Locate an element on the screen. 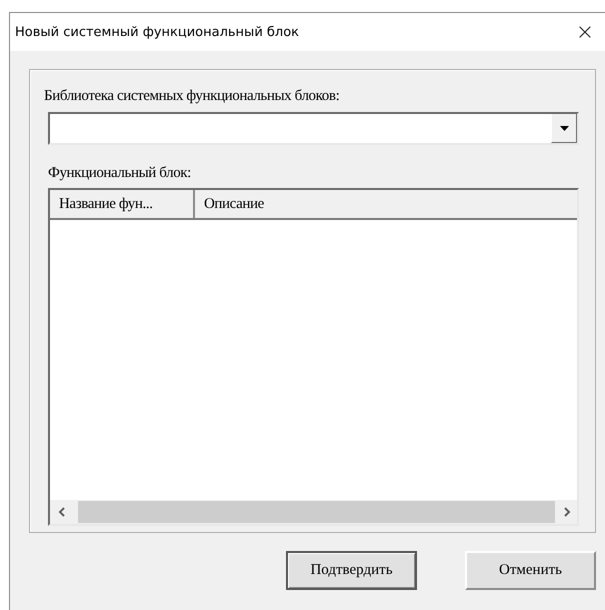 This screenshot has width=605, height=610. window-title: Новый системный функциональный блок is located at coordinates (157, 32).